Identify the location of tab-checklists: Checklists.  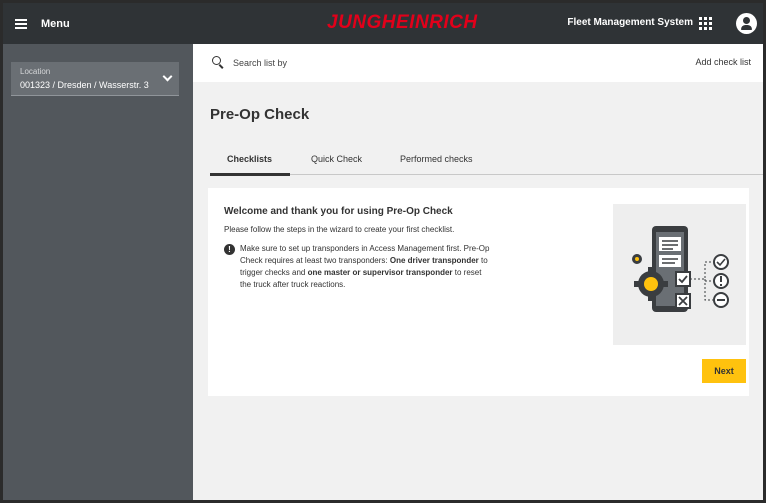
(249, 159).